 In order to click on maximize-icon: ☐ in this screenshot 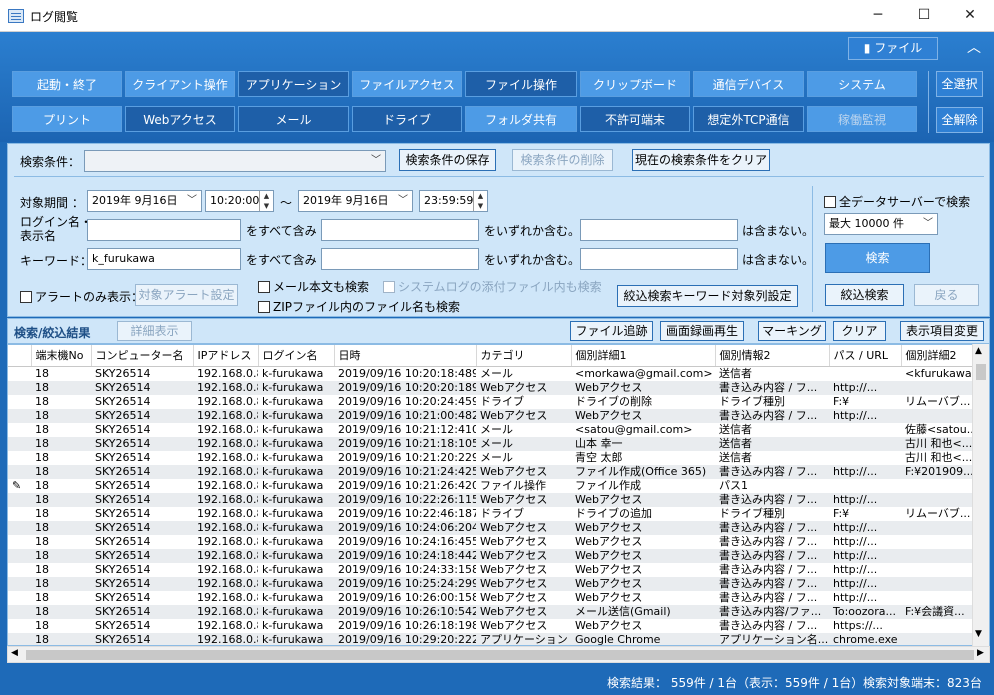, I will do `click(924, 15)`.